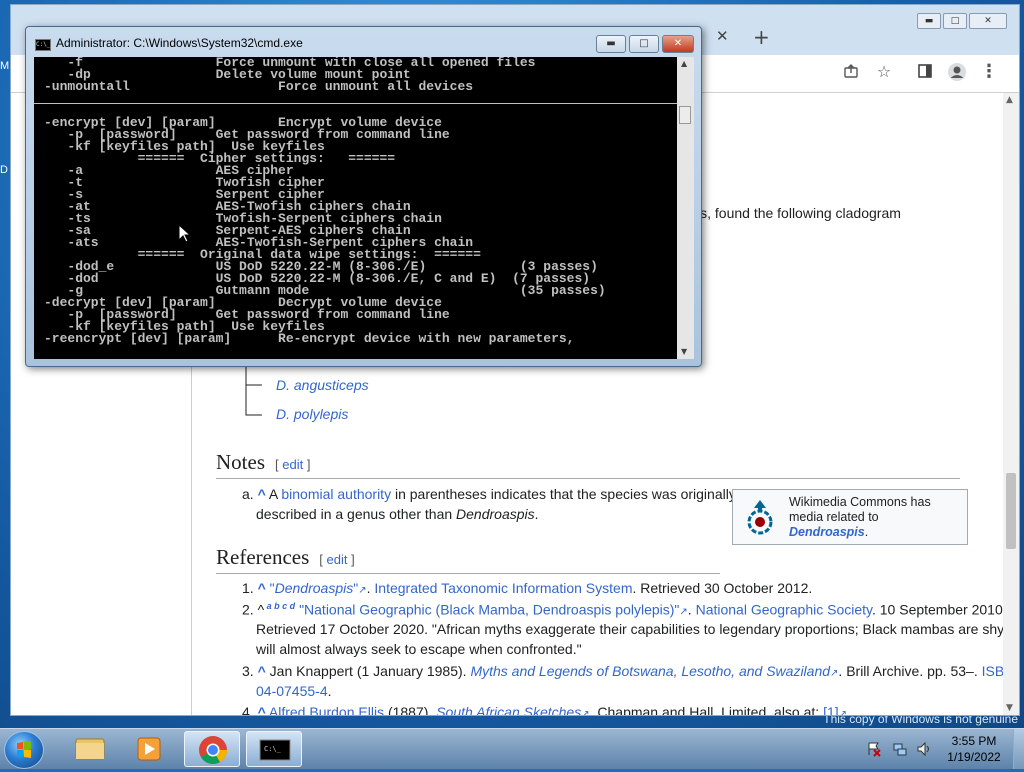  What do you see at coordinates (326, 709) in the screenshot?
I see `ellis-link: Alfred Burdon Ellis` at bounding box center [326, 709].